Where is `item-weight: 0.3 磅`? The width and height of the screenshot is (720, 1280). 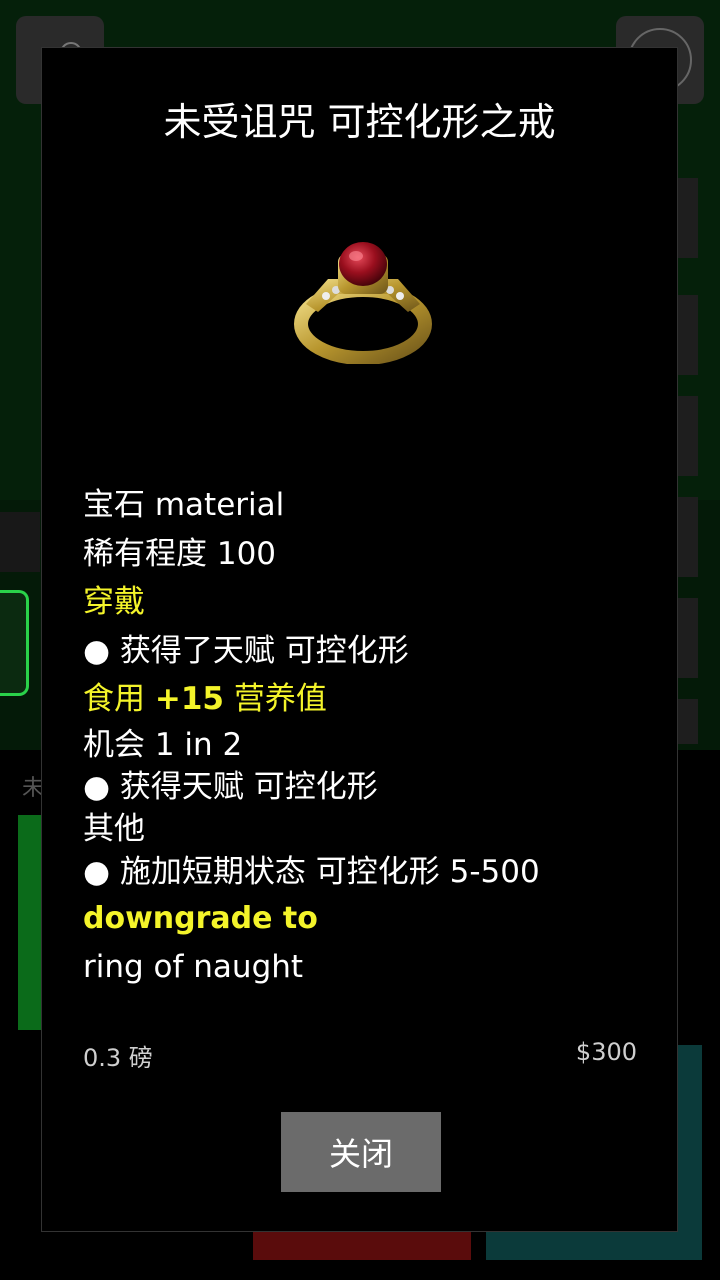 item-weight: 0.3 磅 is located at coordinates (118, 1058).